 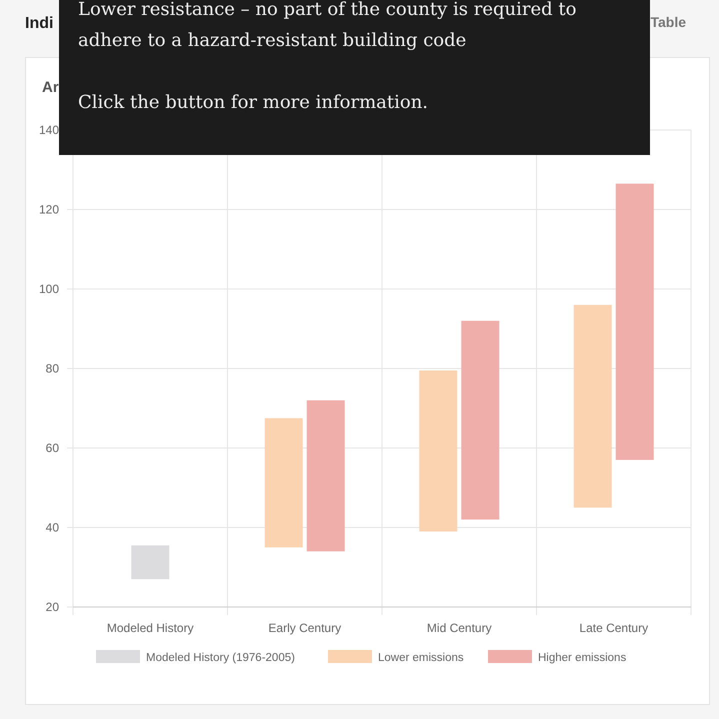 What do you see at coordinates (50, 87) in the screenshot?
I see `chart-title: Ar` at bounding box center [50, 87].